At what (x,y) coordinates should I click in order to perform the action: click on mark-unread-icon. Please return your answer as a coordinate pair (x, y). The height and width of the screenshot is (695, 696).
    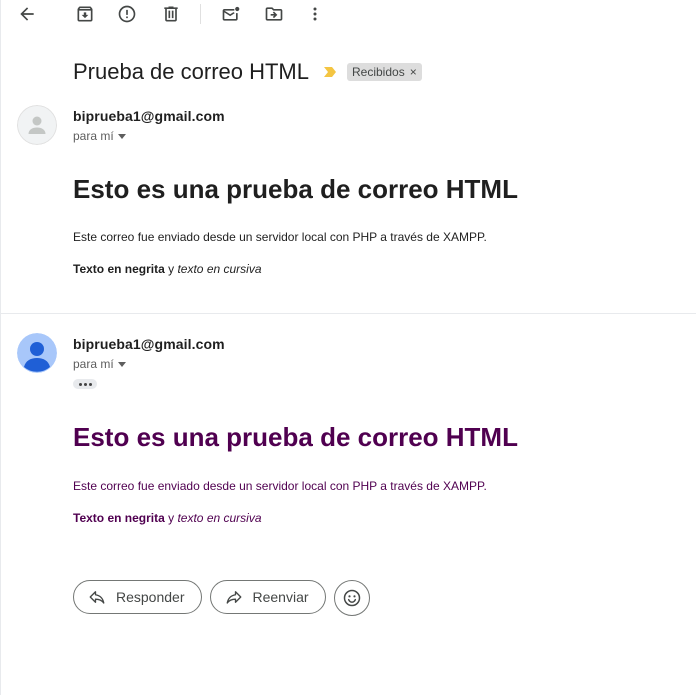
    Looking at the image, I should click on (231, 13).